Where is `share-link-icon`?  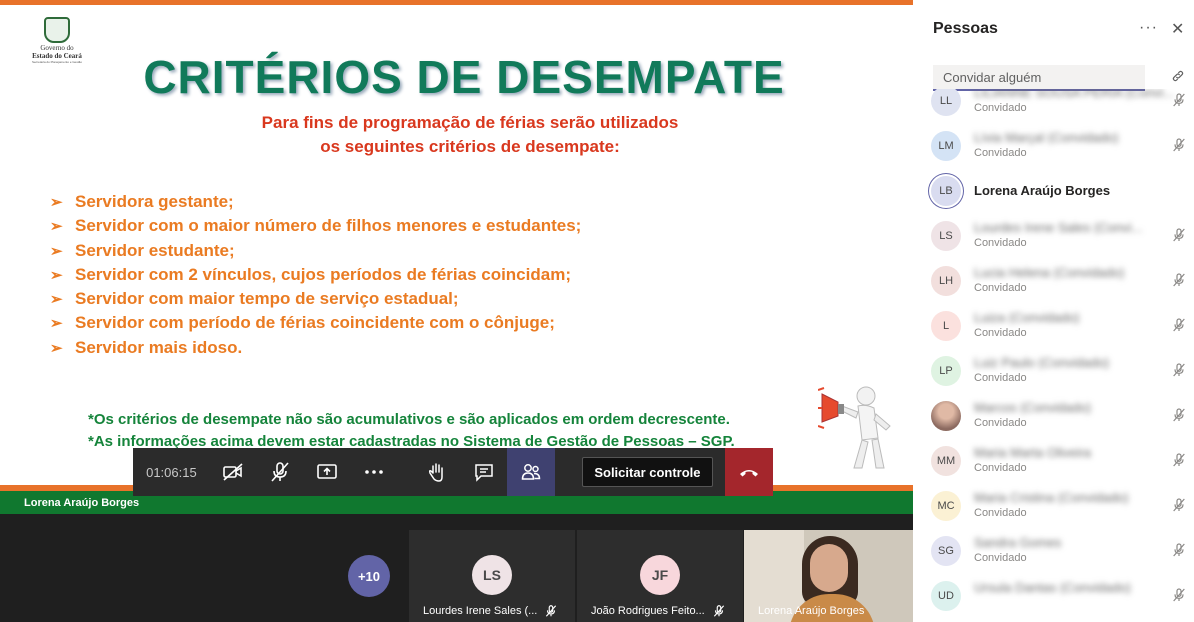 share-link-icon is located at coordinates (1178, 76).